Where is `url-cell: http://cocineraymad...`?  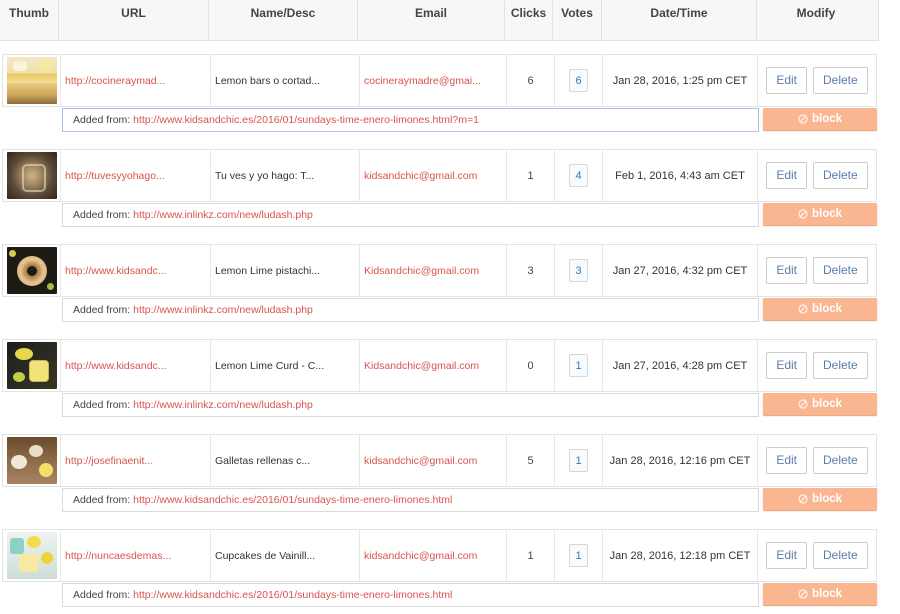 url-cell: http://cocineraymad... is located at coordinates (136, 80).